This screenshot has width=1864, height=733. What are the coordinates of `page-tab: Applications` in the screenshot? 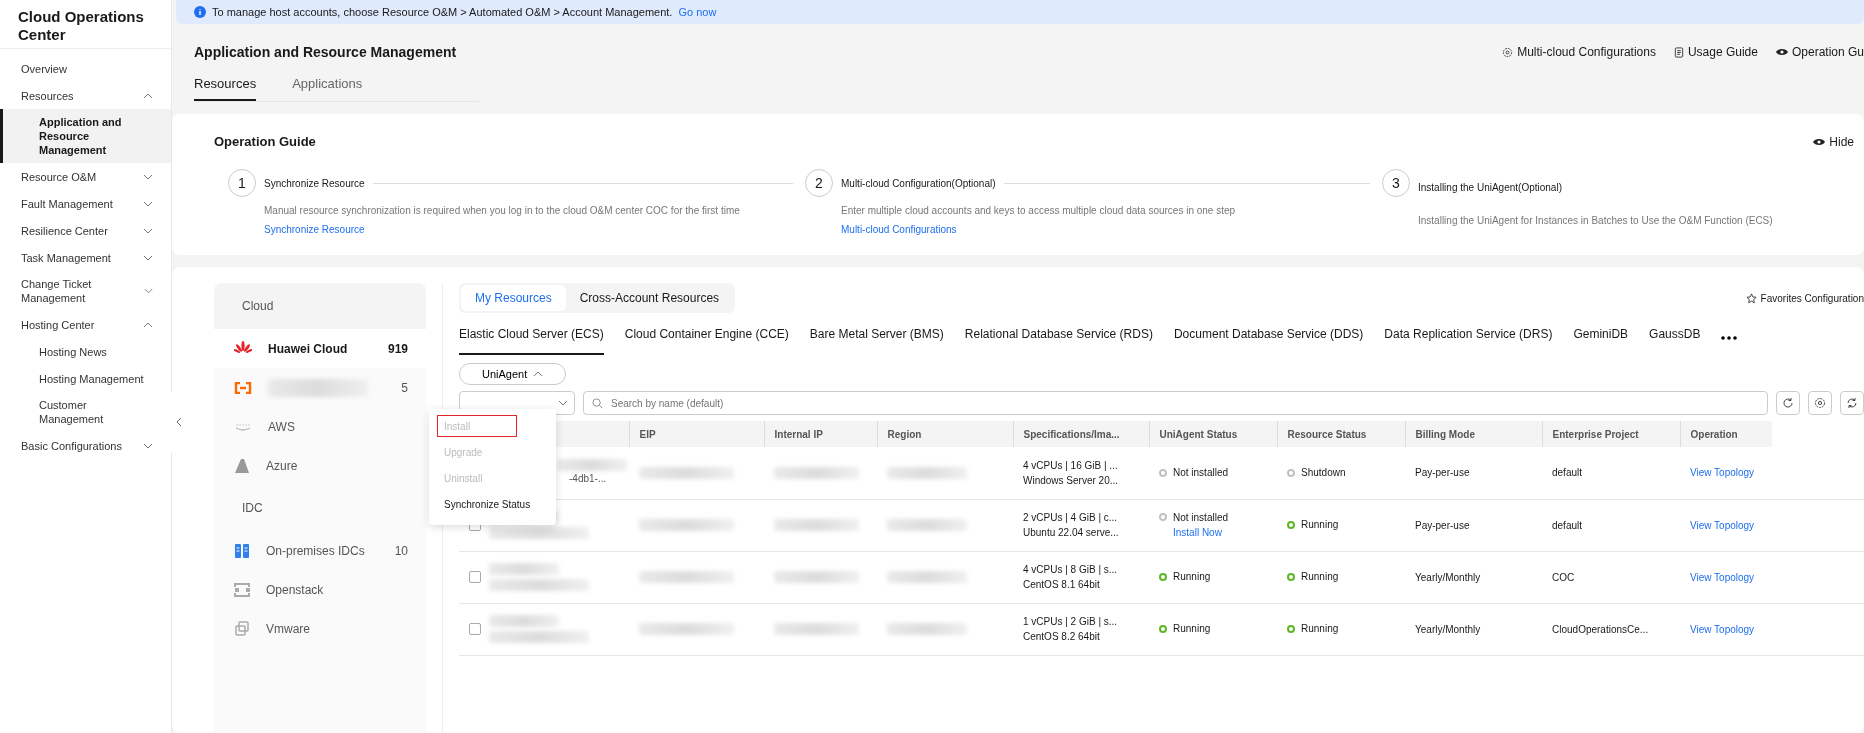 It's located at (327, 88).